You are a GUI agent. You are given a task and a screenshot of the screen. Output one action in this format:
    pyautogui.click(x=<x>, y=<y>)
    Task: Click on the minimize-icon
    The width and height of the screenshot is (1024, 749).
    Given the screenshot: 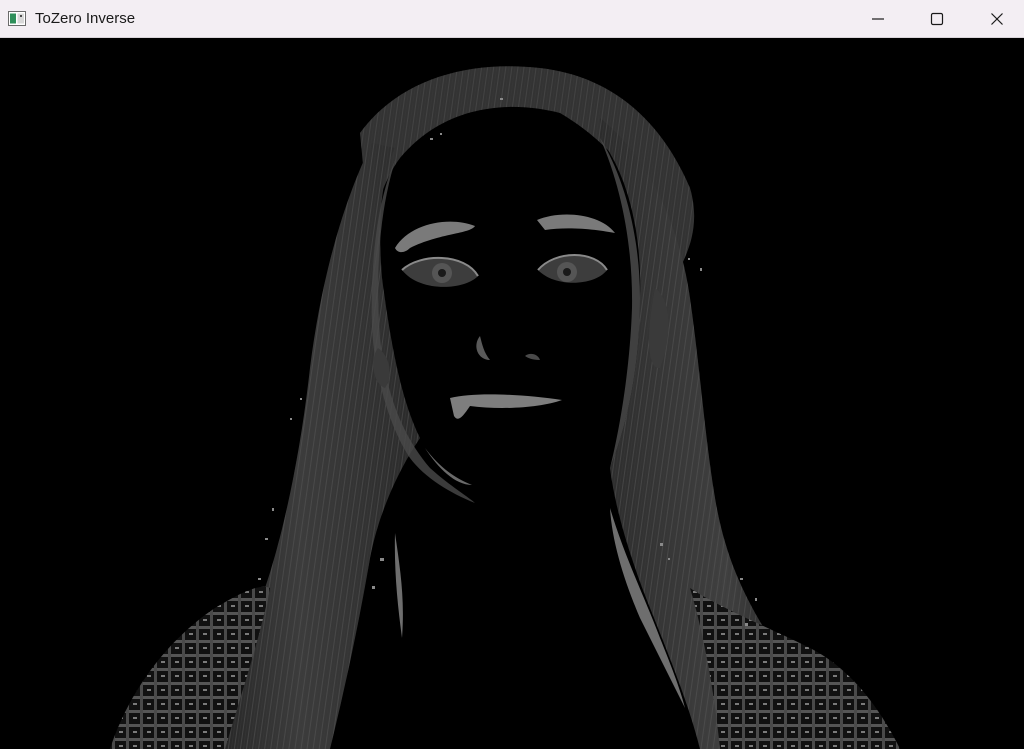 What is the action you would take?
    pyautogui.click(x=878, y=19)
    